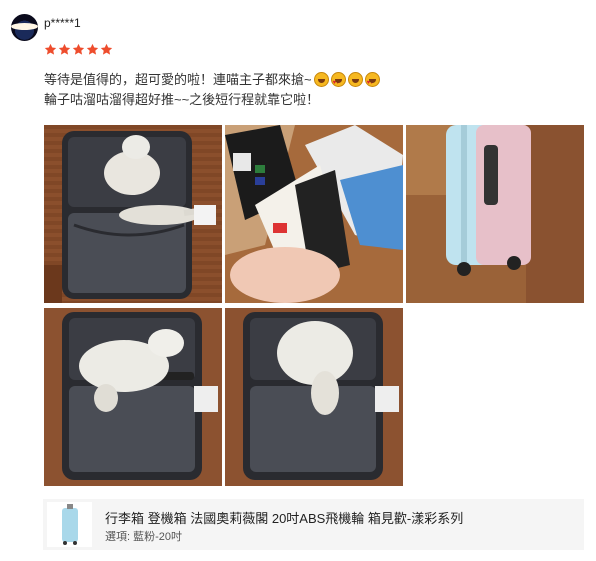 This screenshot has width=596, height=561. I want to click on comment-line-2: 輪子咕溜咕溜得超好推~~之後短行程就靠它啦！, so click(182, 99).